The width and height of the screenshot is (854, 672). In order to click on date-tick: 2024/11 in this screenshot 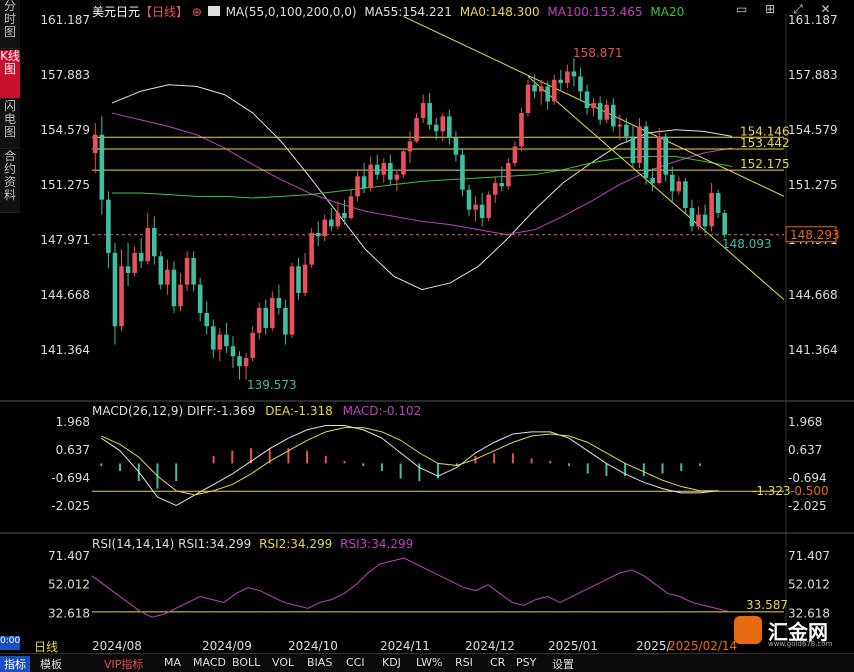, I will do `click(405, 646)`.